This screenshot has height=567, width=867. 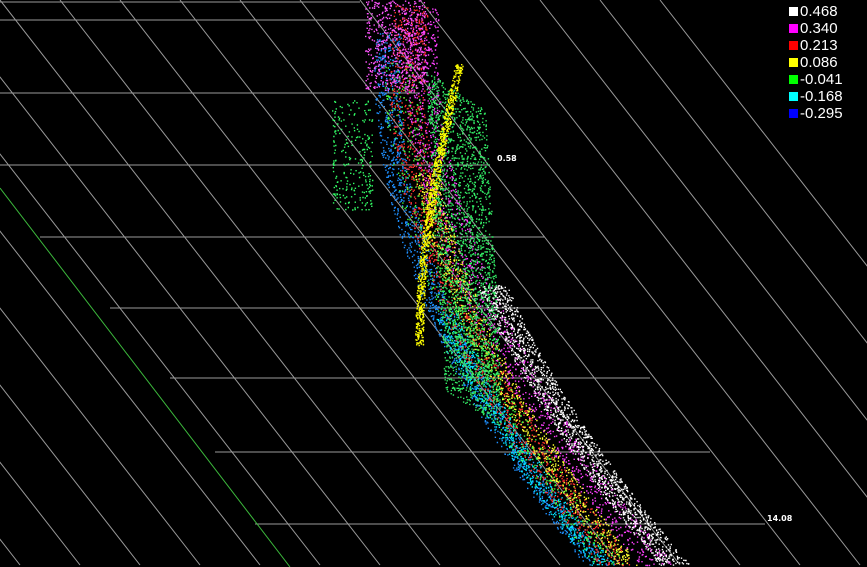 What do you see at coordinates (819, 11) in the screenshot?
I see `legend-label: 0.468` at bounding box center [819, 11].